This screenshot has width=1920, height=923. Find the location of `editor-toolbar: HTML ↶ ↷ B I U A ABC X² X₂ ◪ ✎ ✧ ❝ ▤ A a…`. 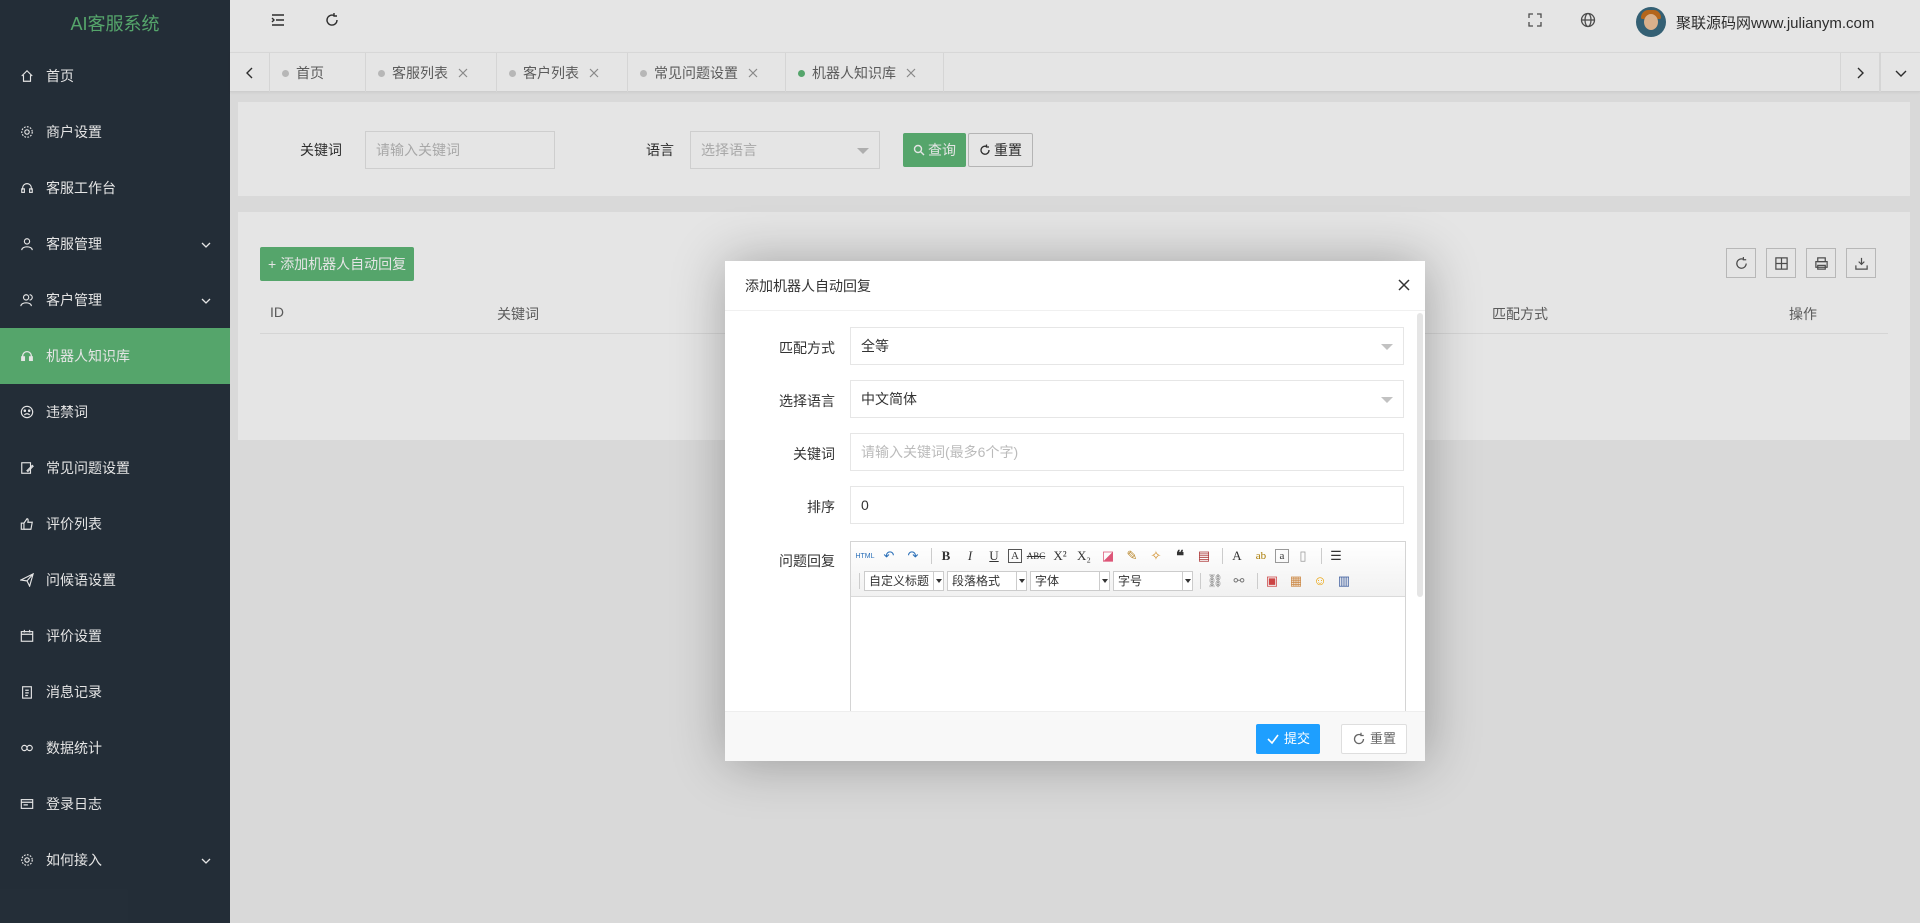

editor-toolbar: HTML ↶ ↷ B I U A ABC X² X₂ ◪ ✎ ✧ ❝ ▤ A a… is located at coordinates (1128, 569).